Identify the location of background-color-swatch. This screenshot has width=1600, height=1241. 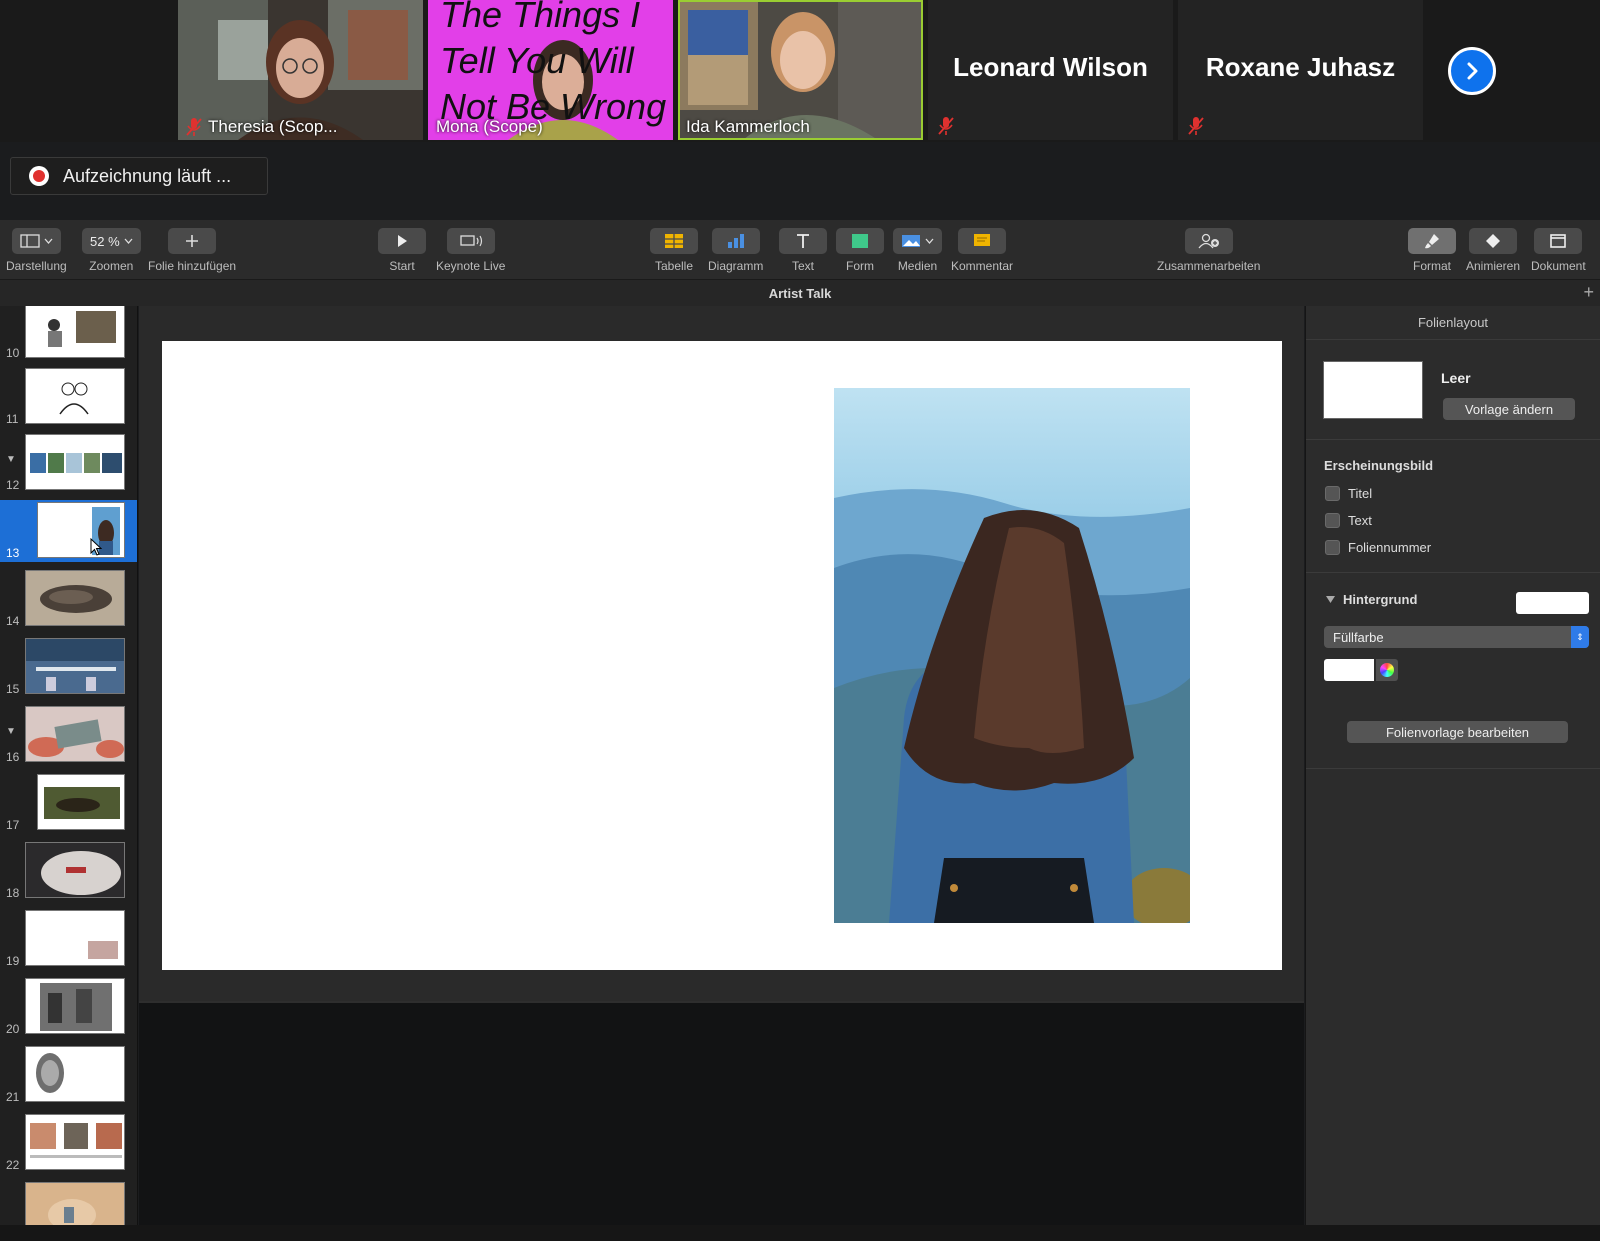
(1552, 603).